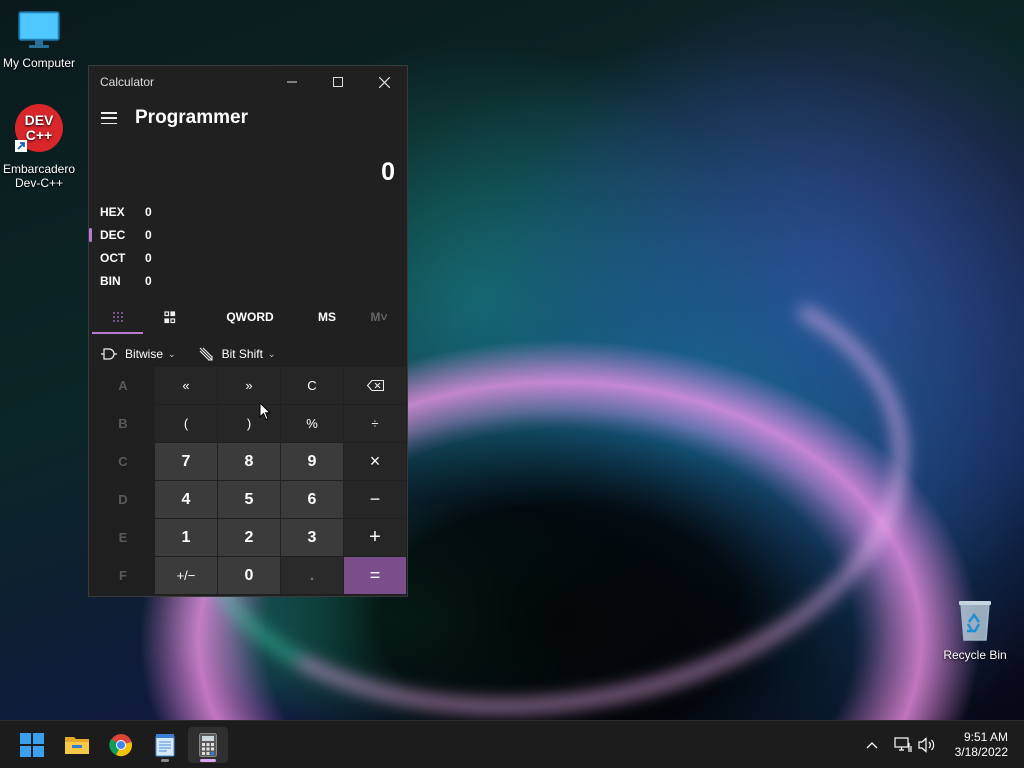 This screenshot has width=1024, height=768. Describe the element at coordinates (312, 461) in the screenshot. I see `key-9: 9` at that location.